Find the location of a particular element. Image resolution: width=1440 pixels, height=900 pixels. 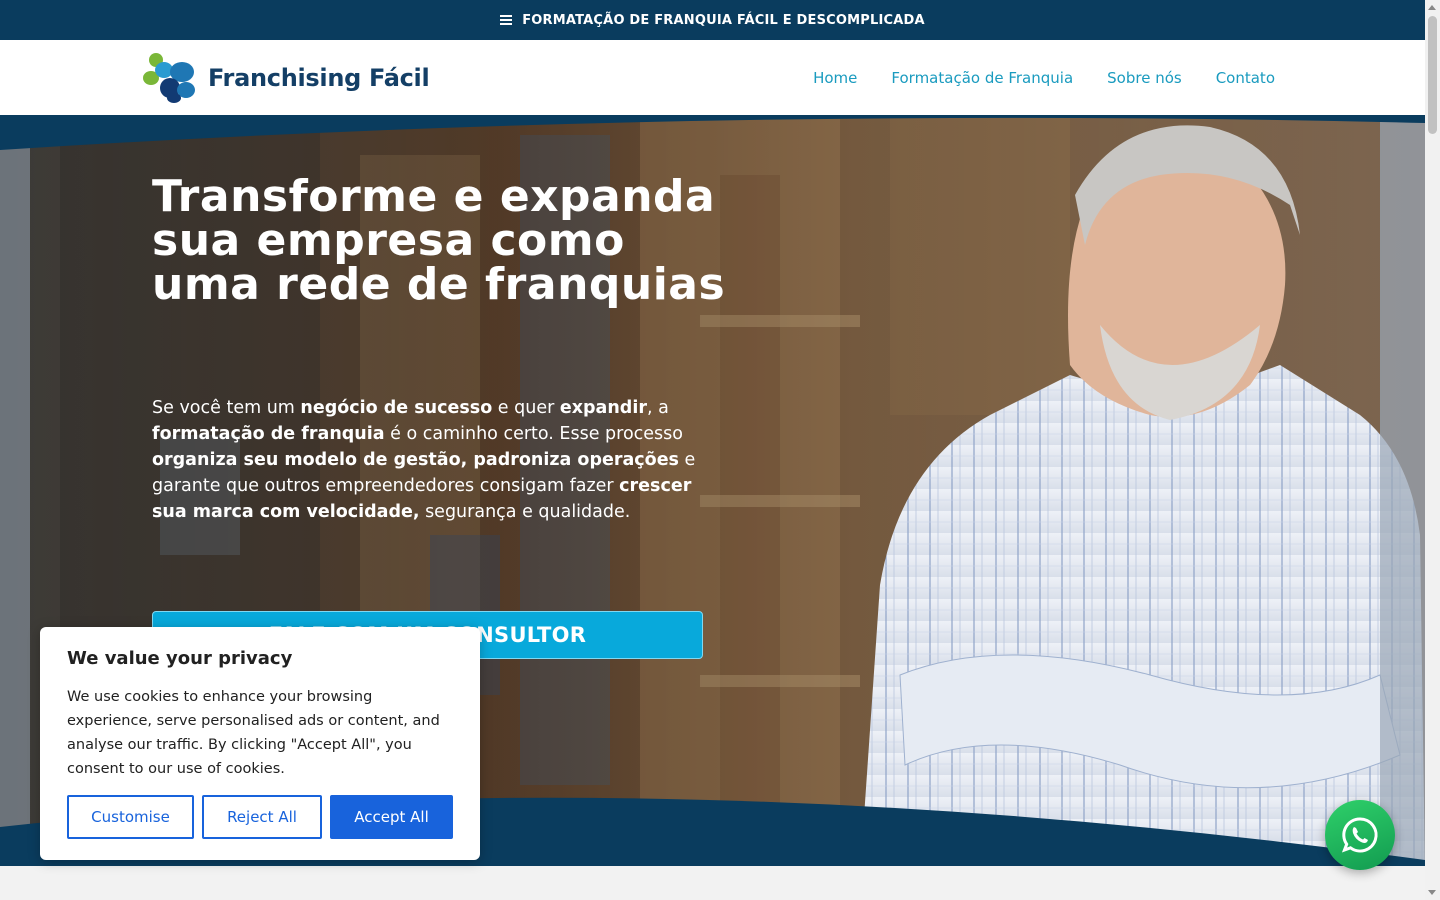

whatsapp-icon is located at coordinates (1359, 835).